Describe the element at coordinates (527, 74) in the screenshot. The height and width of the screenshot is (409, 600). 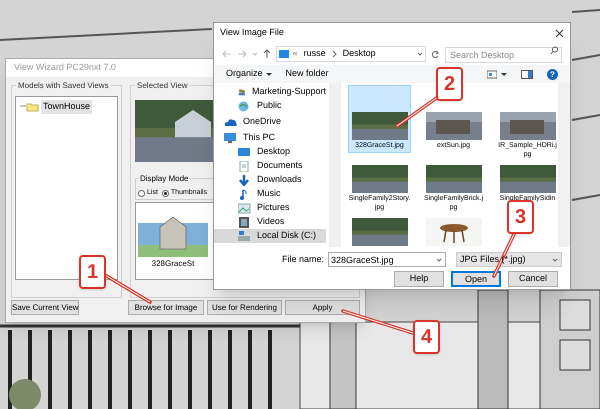
I see `preview-pane-icon` at that location.